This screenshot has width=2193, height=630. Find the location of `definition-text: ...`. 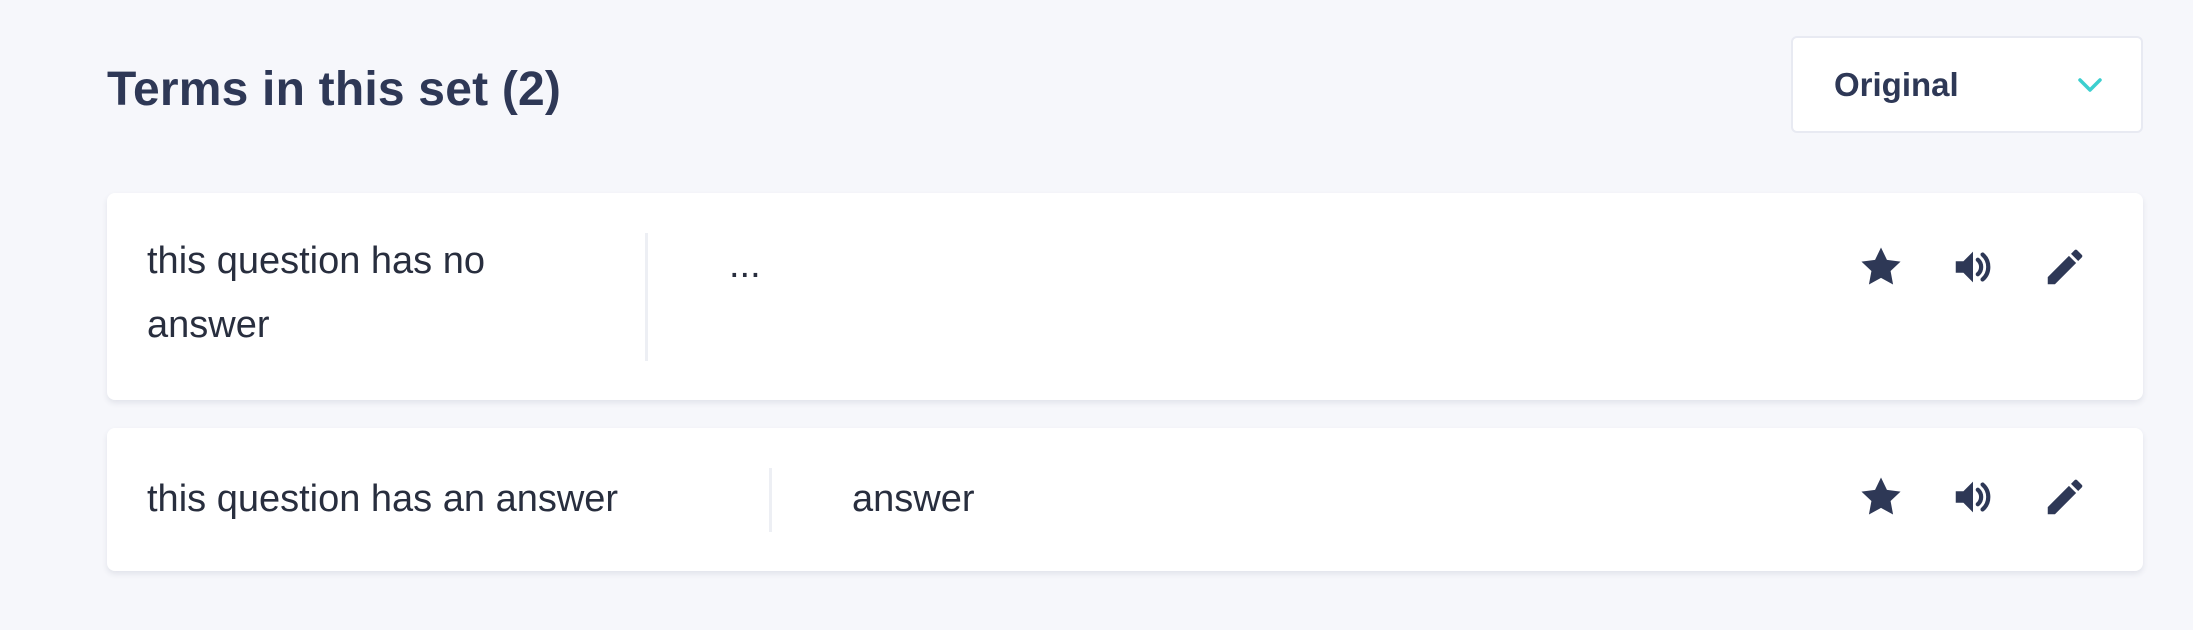

definition-text: ... is located at coordinates (745, 265).